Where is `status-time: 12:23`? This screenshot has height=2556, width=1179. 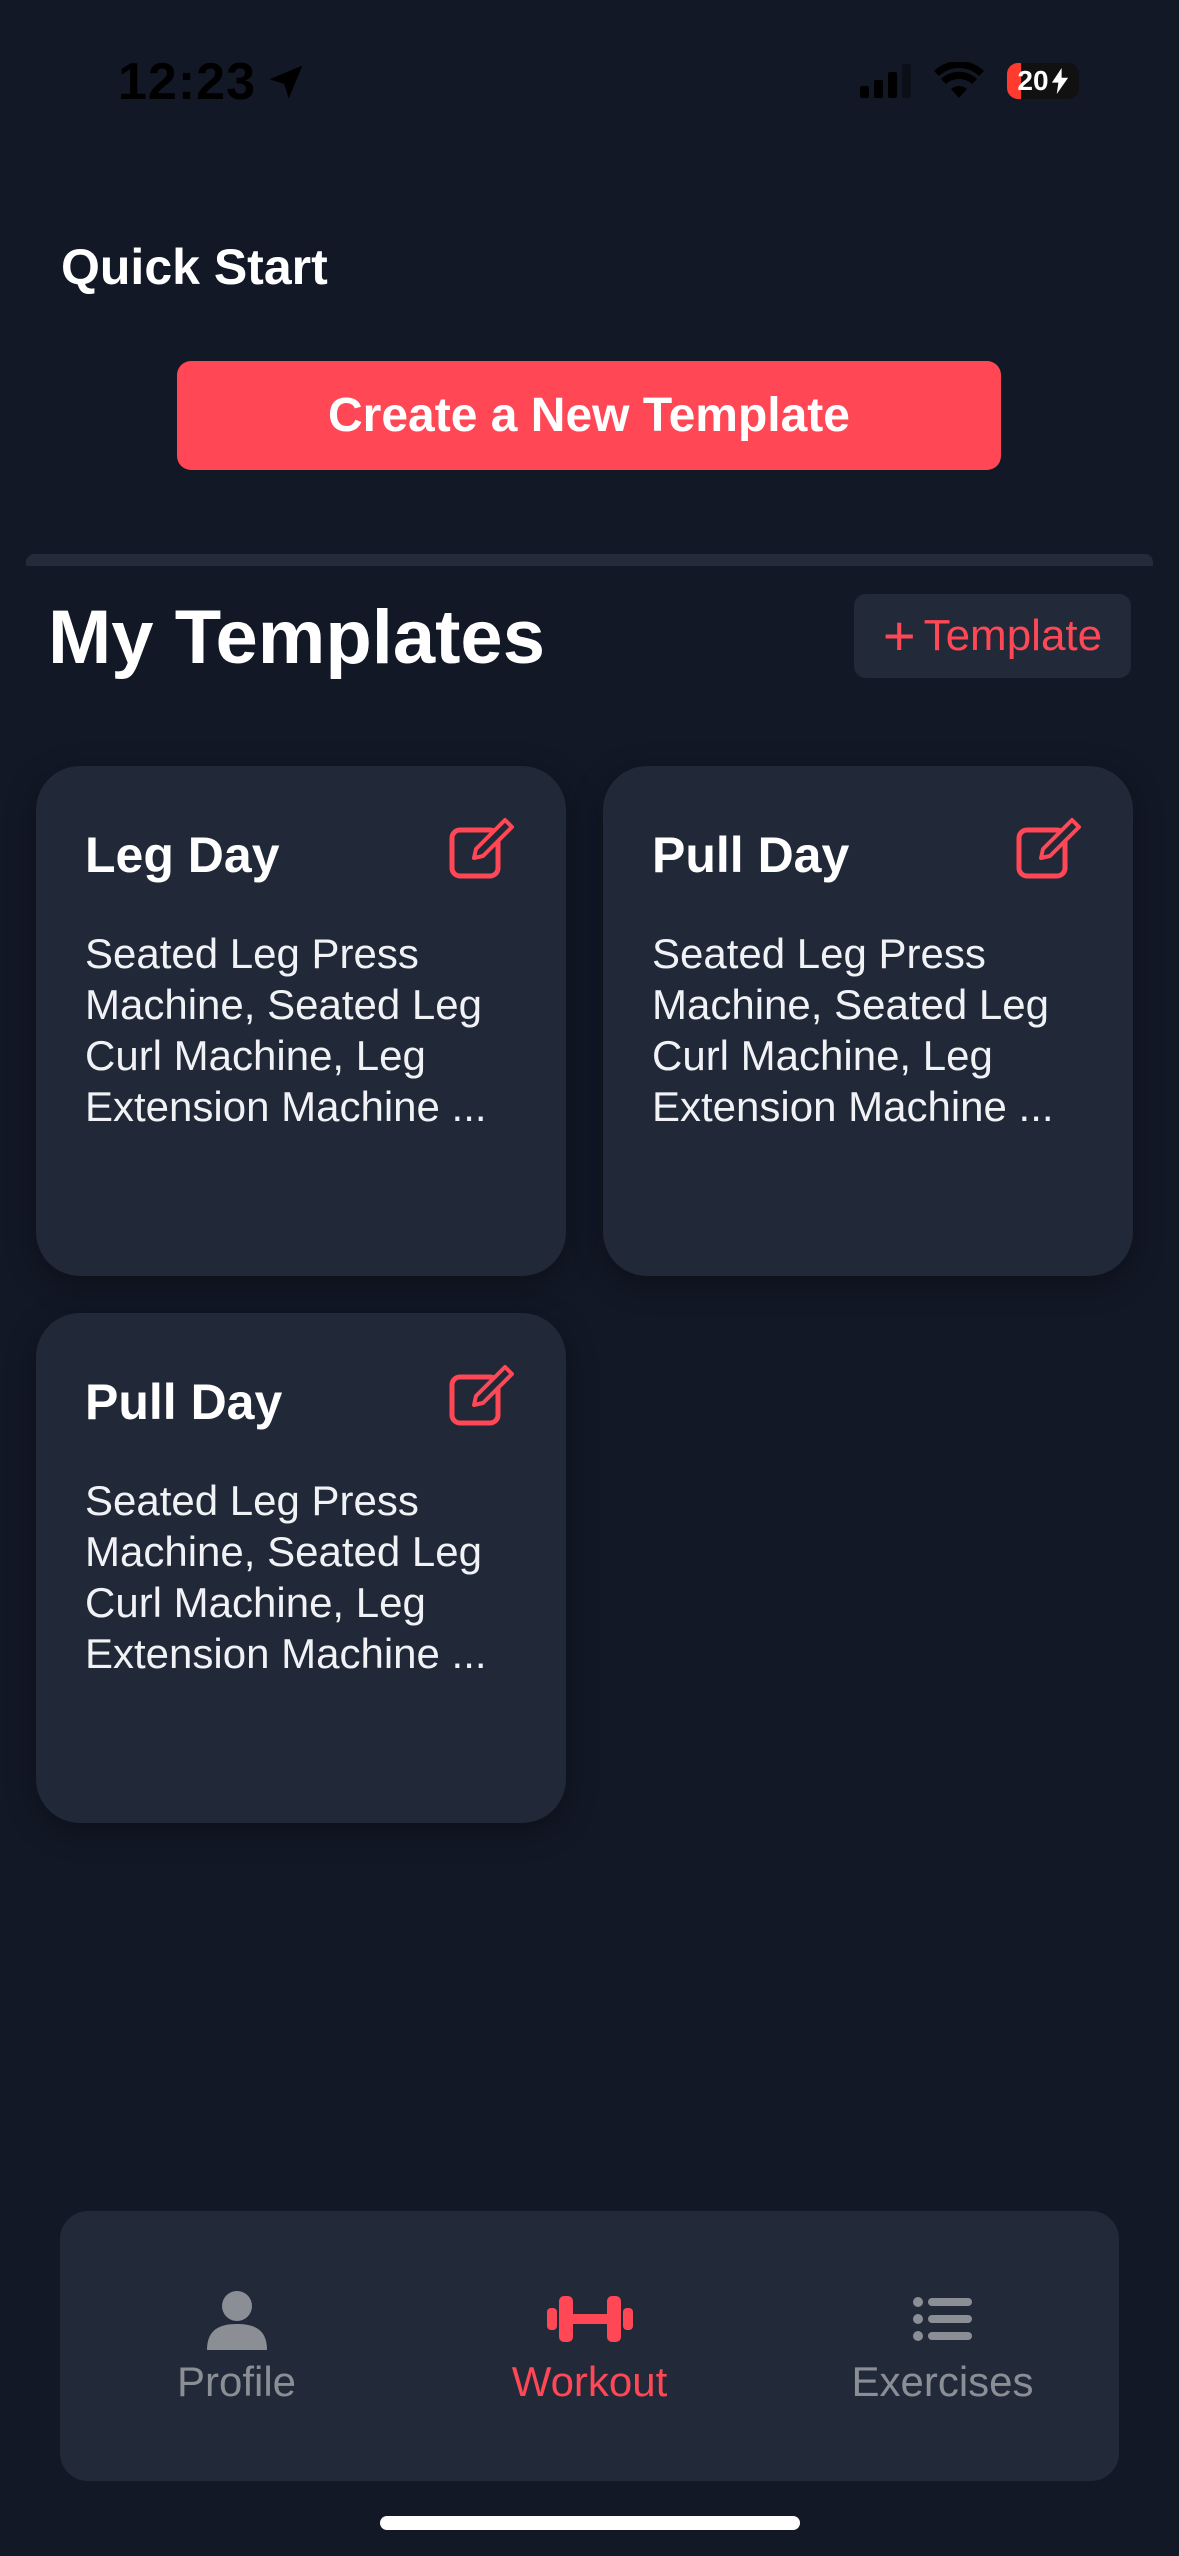
status-time: 12:23 is located at coordinates (213, 82).